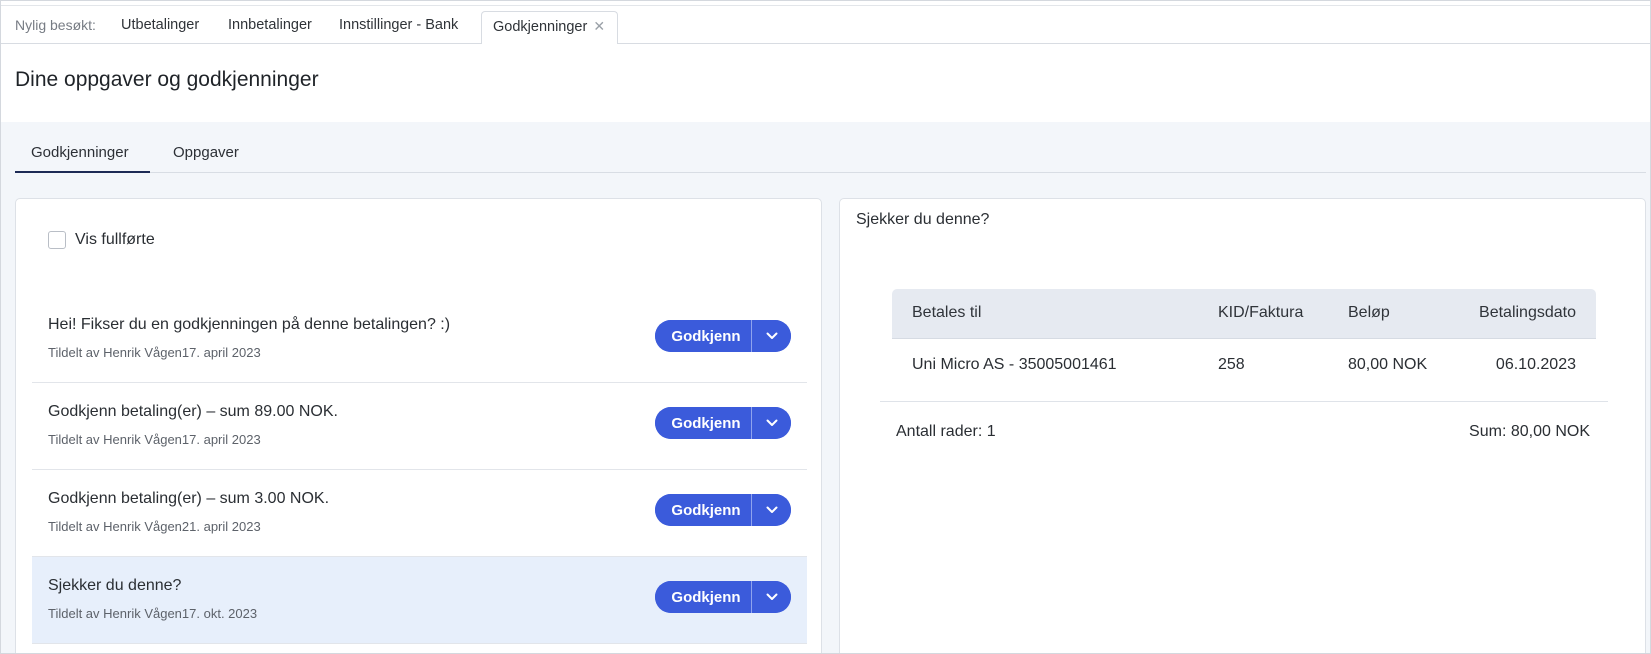 This screenshot has width=1651, height=654. Describe the element at coordinates (1014, 364) in the screenshot. I see `cell-betales-til: Uni Micro AS - 35005001461` at that location.